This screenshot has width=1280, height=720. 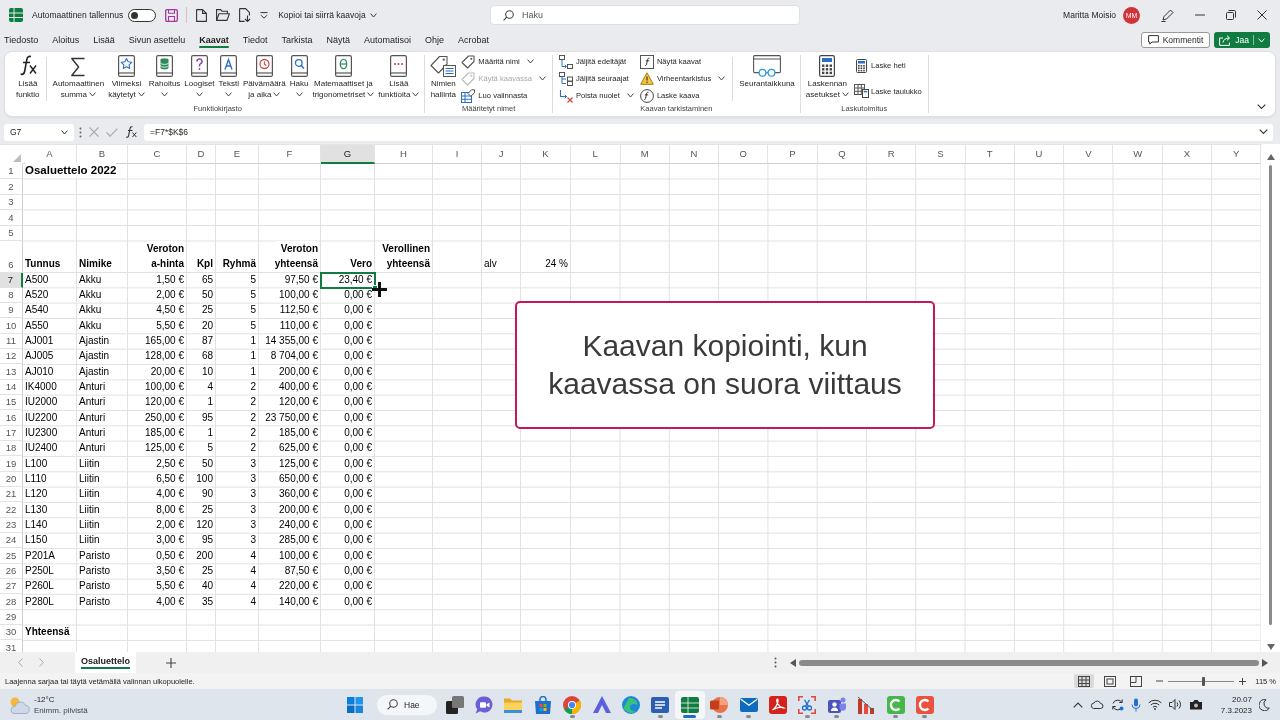 What do you see at coordinates (941, 154) in the screenshot?
I see `column-header: S` at bounding box center [941, 154].